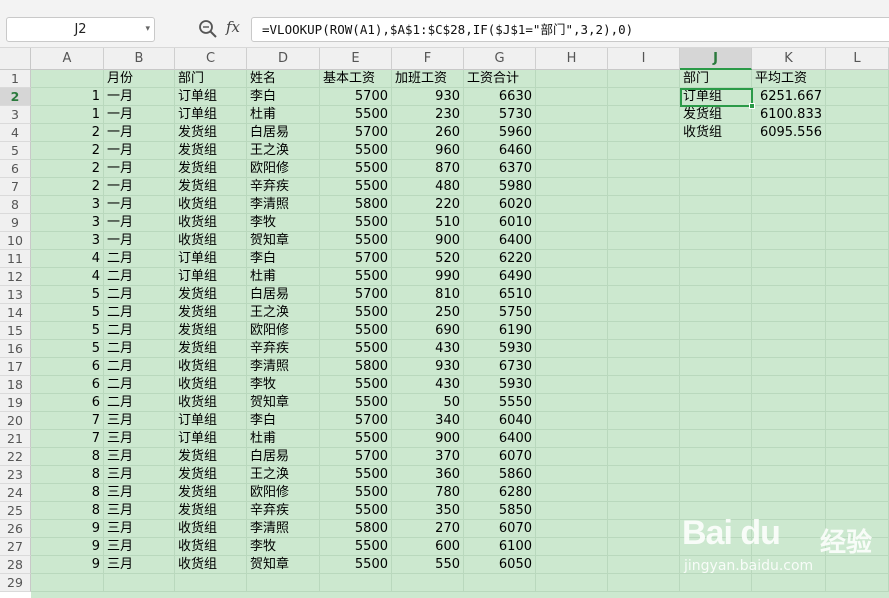 This screenshot has width=889, height=598. What do you see at coordinates (500, 547) in the screenshot?
I see `data-cell: 6100` at bounding box center [500, 547].